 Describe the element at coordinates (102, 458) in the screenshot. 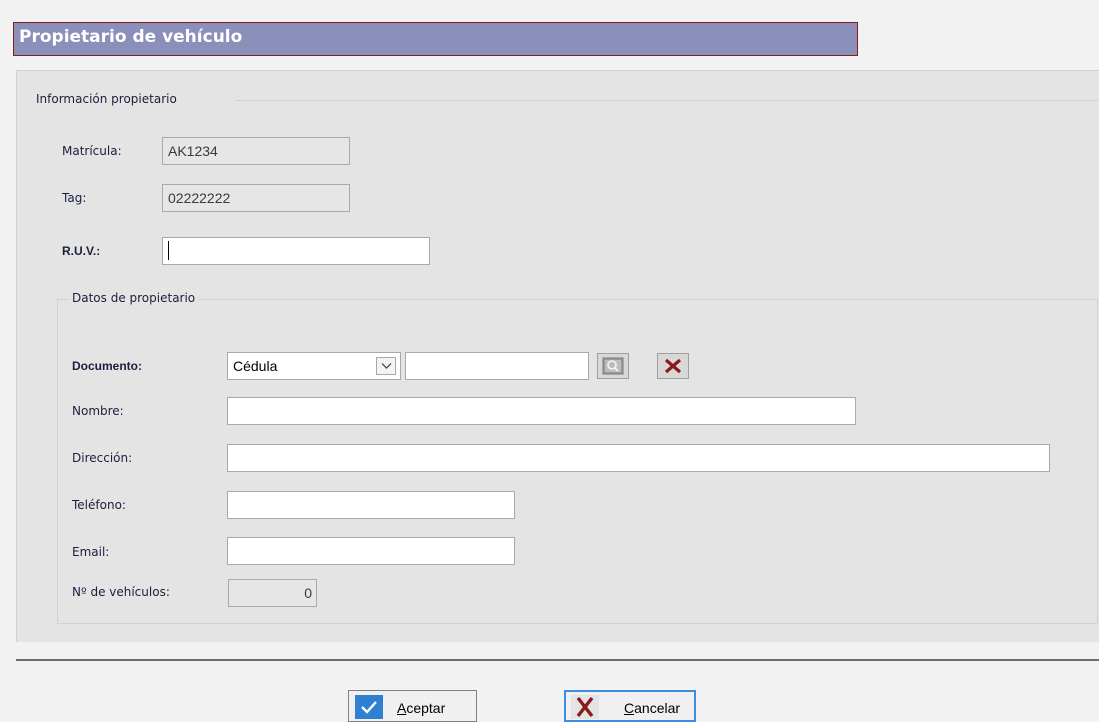

I see `address-label: Dirección:` at that location.